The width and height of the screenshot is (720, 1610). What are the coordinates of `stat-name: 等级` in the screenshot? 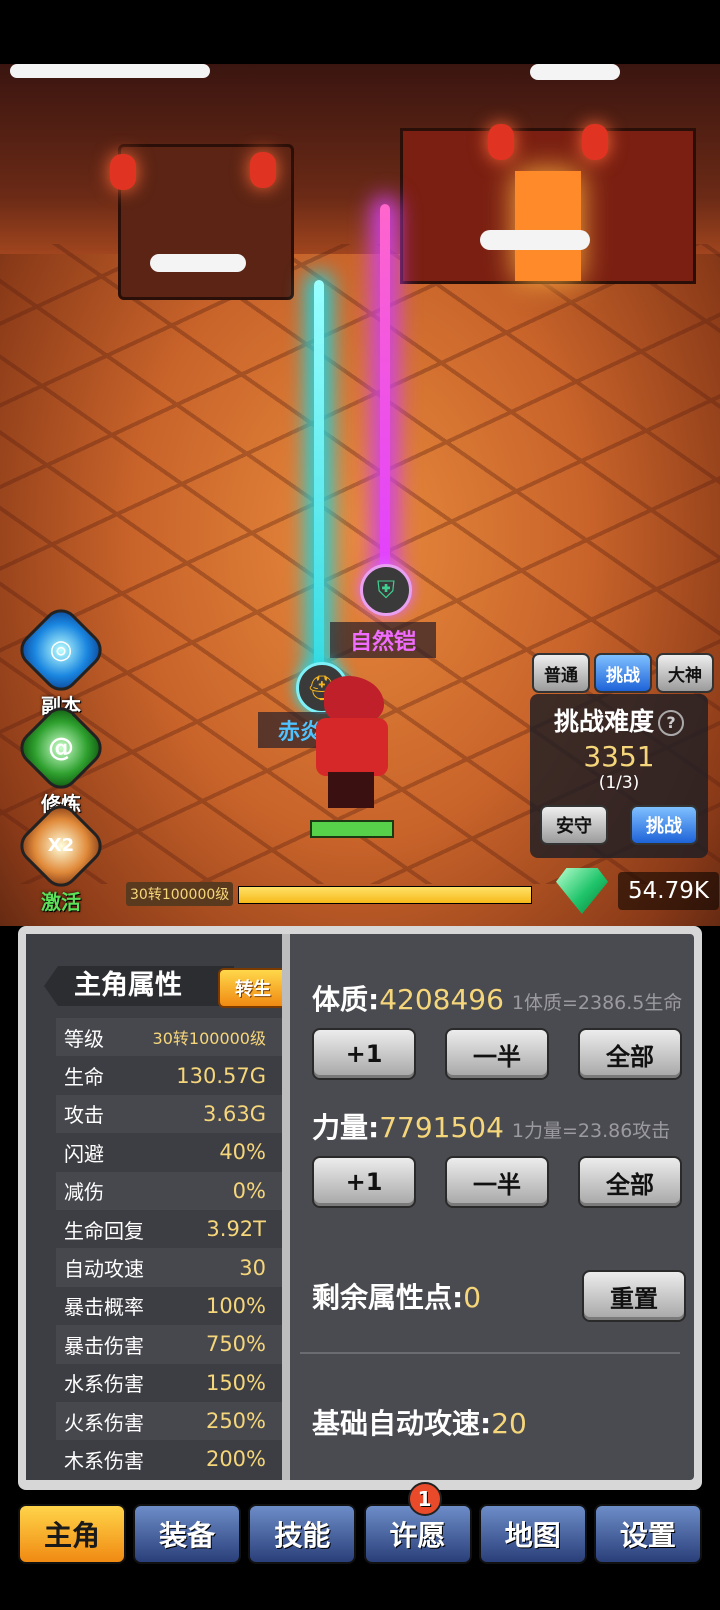 It's located at (84, 1038).